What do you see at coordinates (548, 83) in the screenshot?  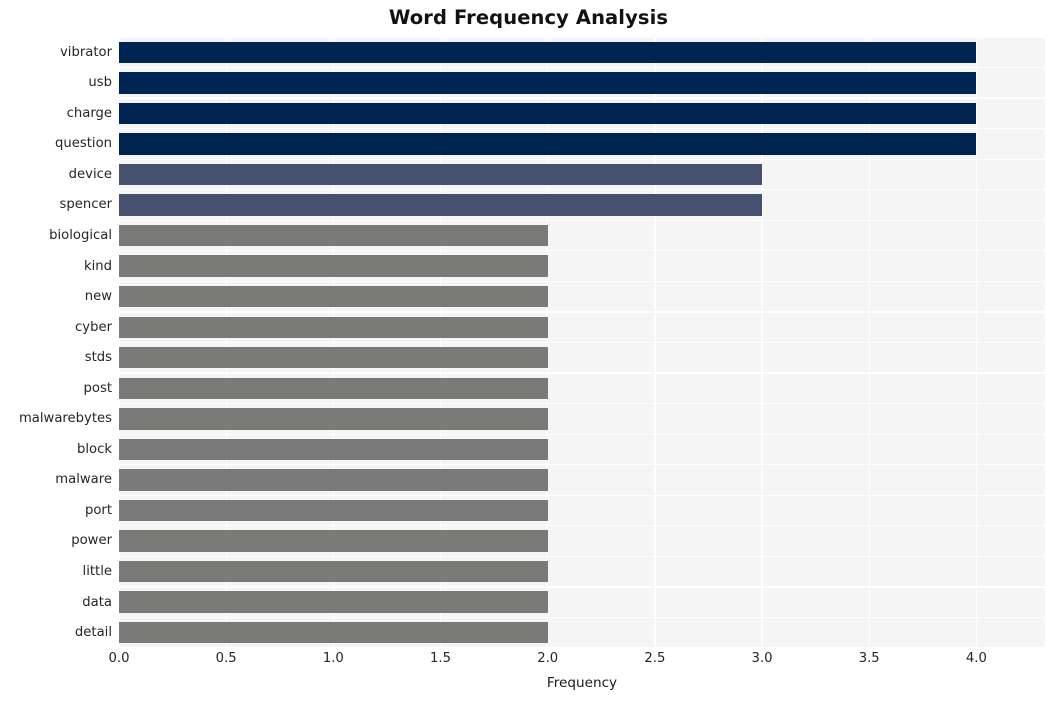 I see `bar-usb` at bounding box center [548, 83].